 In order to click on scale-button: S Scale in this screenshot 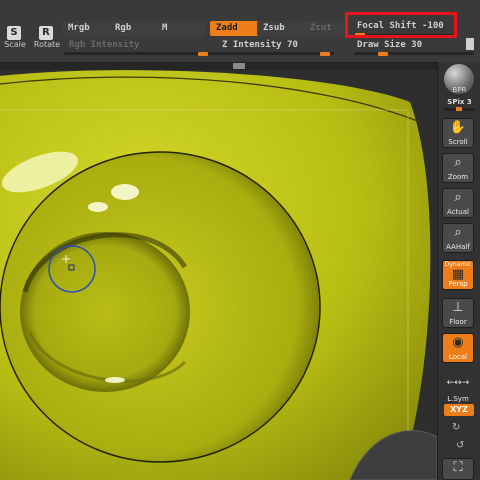, I will do `click(15, 26)`.